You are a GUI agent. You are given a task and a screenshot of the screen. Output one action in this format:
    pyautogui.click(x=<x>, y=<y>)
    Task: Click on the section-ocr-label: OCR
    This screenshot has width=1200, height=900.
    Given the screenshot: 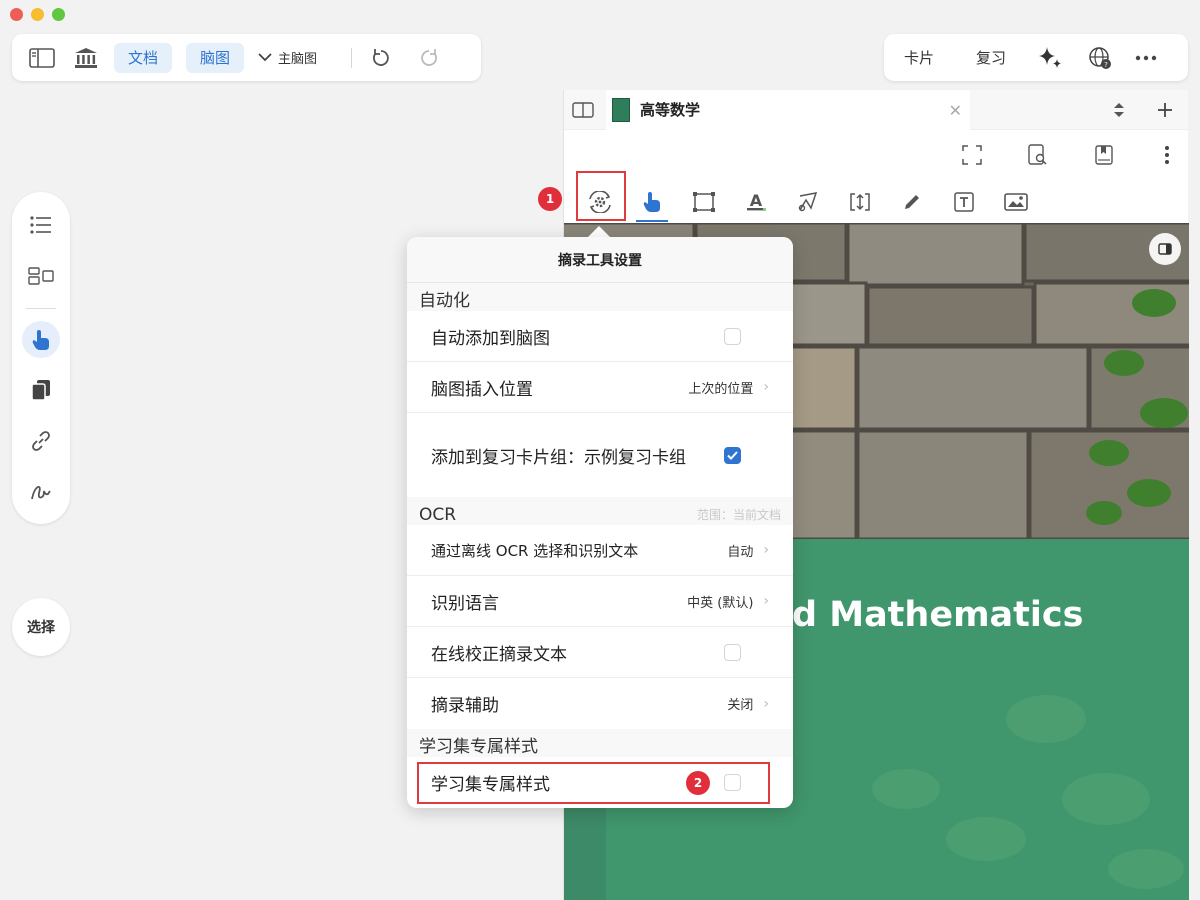 What is the action you would take?
    pyautogui.click(x=438, y=515)
    